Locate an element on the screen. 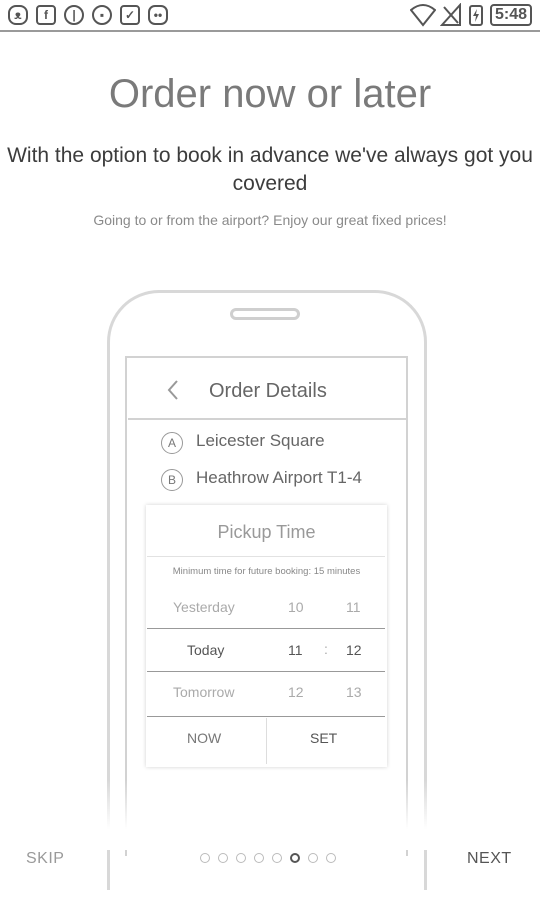 Image resolution: width=540 pixels, height=897 pixels. status-bar: ᴥ f | ▪ ✓ •• 5:48 is located at coordinates (270, 16).